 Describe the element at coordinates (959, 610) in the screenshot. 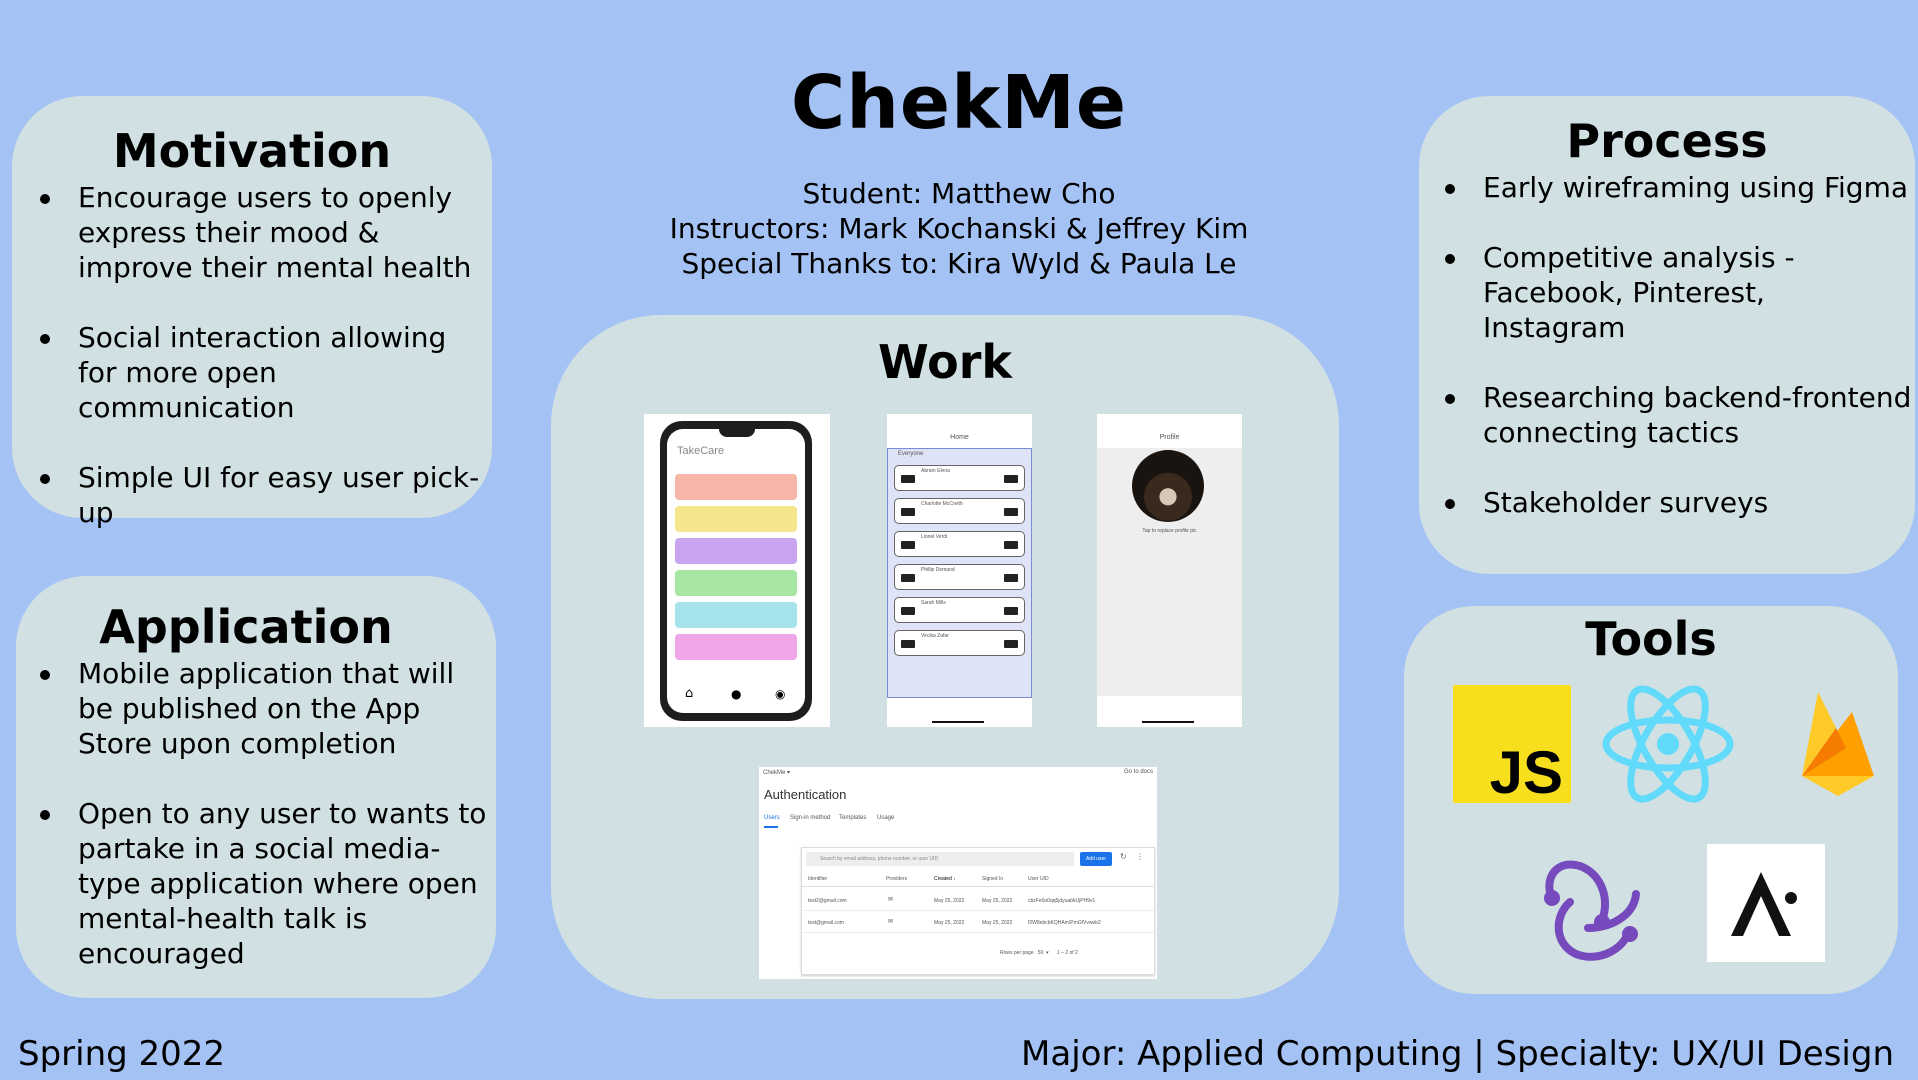

I see `list-item: Sarah Mills` at that location.